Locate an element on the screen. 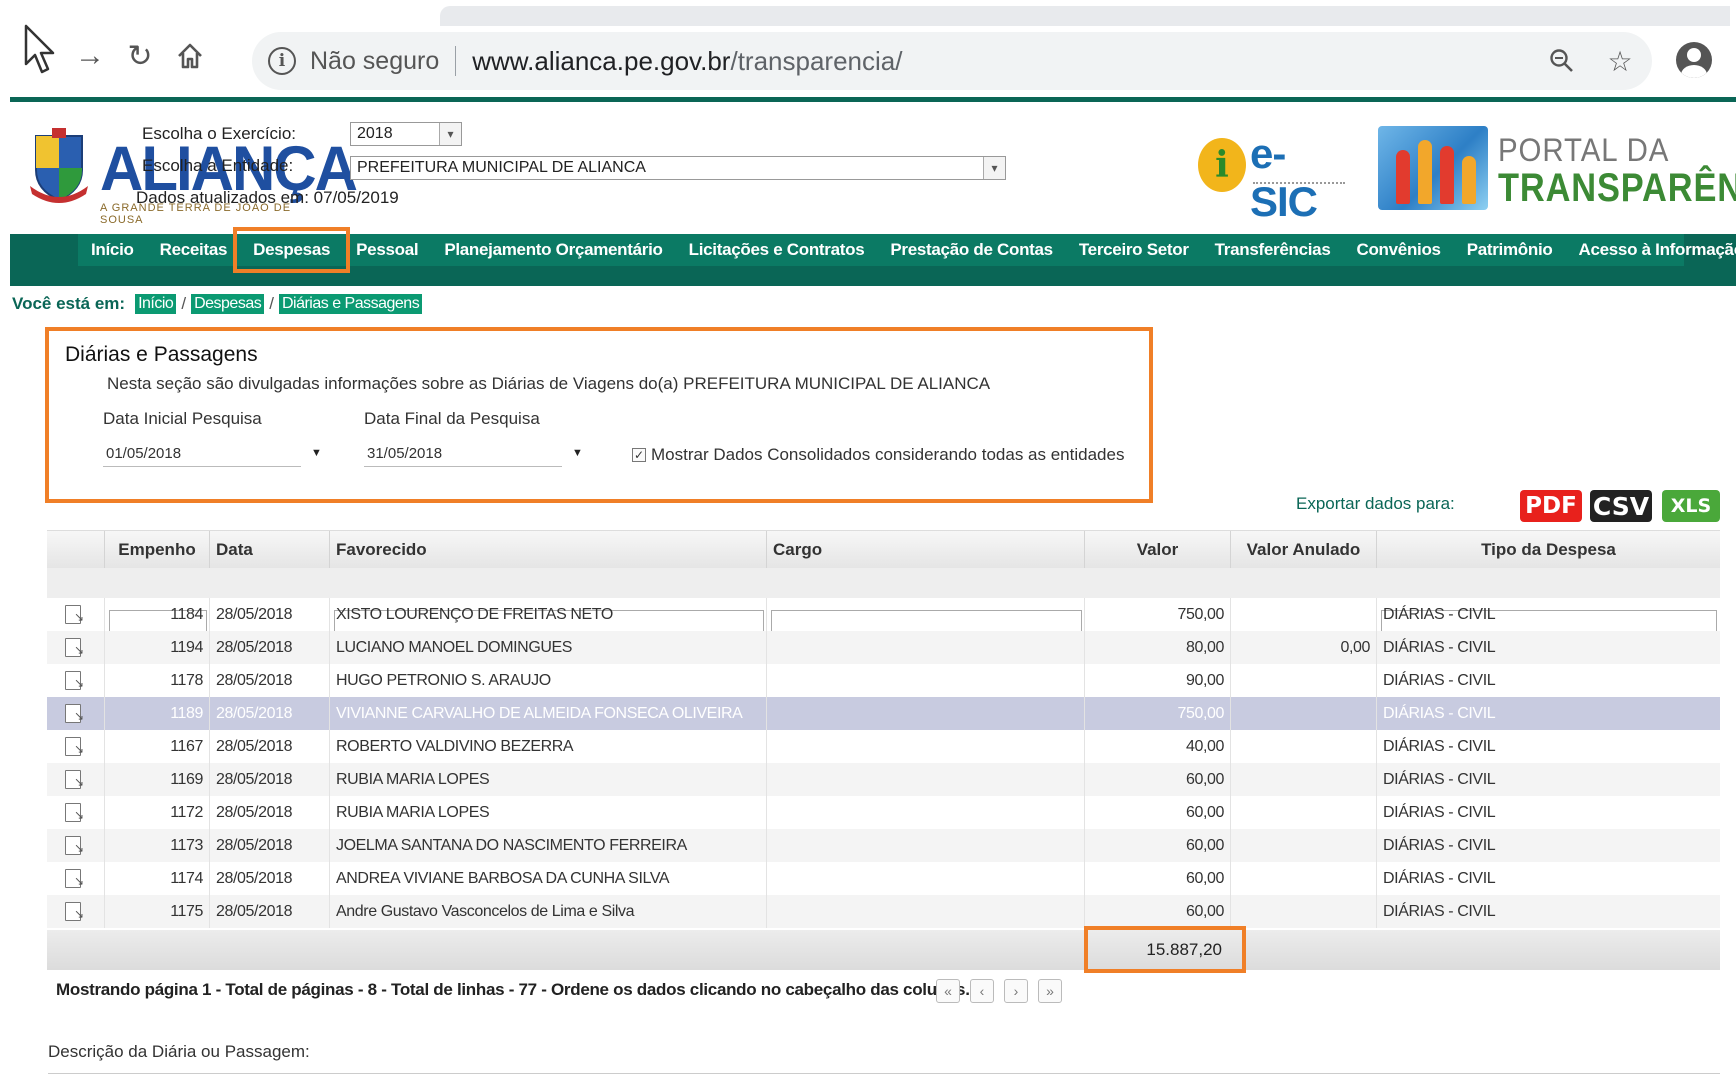 The image size is (1736, 1078). nav-planejamento: Planejamento Orçamentário is located at coordinates (553, 250).